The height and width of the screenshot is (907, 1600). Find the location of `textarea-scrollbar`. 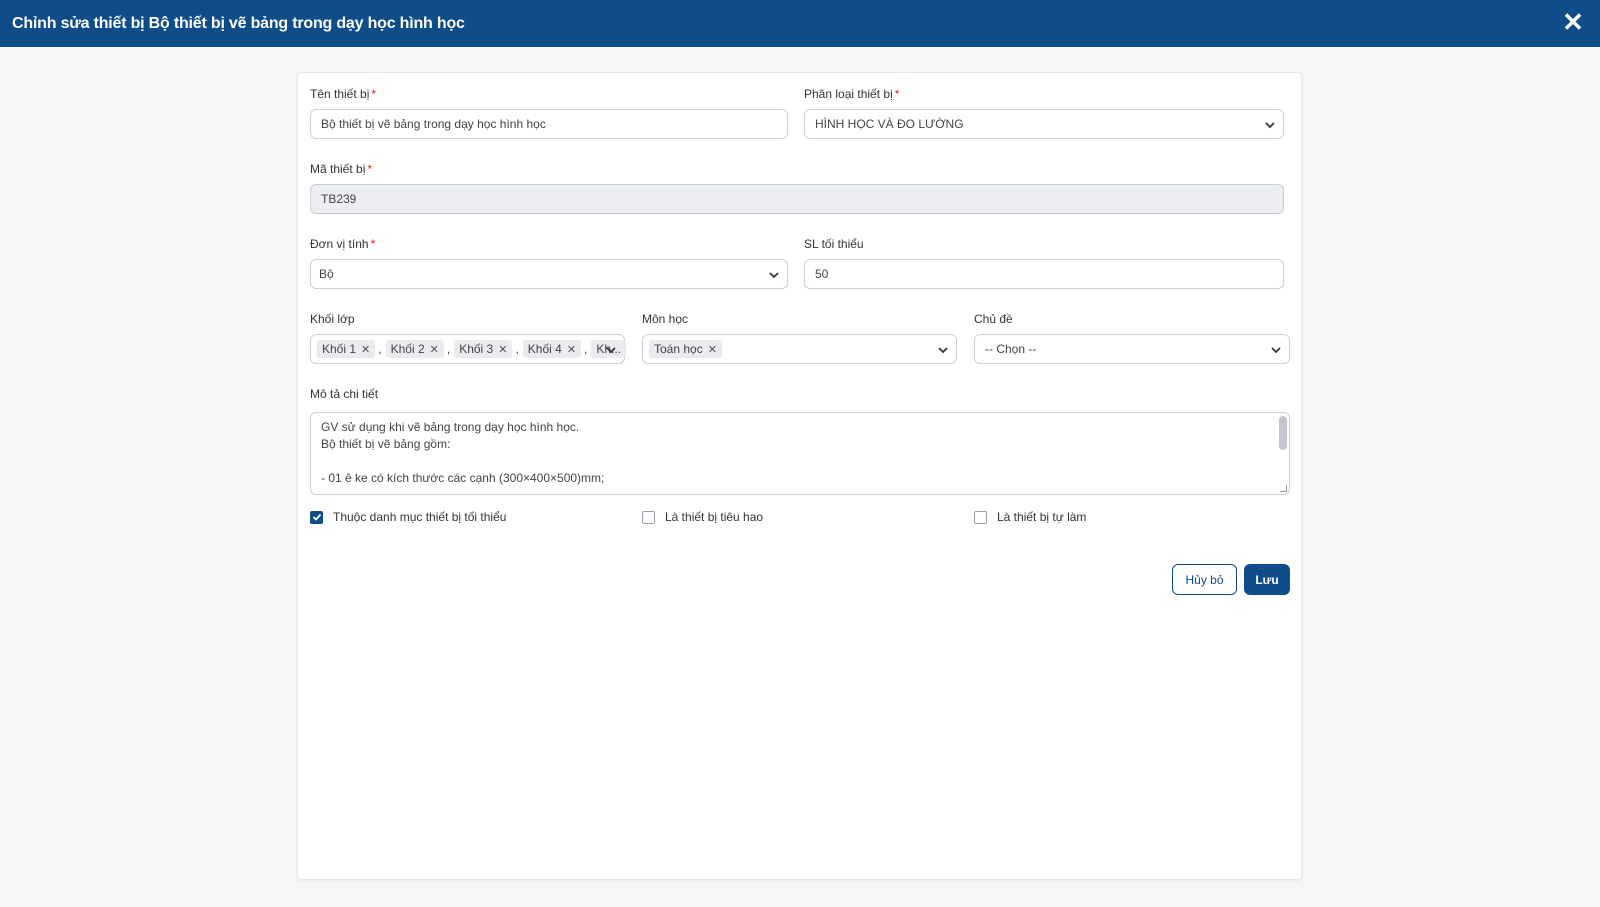

textarea-scrollbar is located at coordinates (1283, 433).